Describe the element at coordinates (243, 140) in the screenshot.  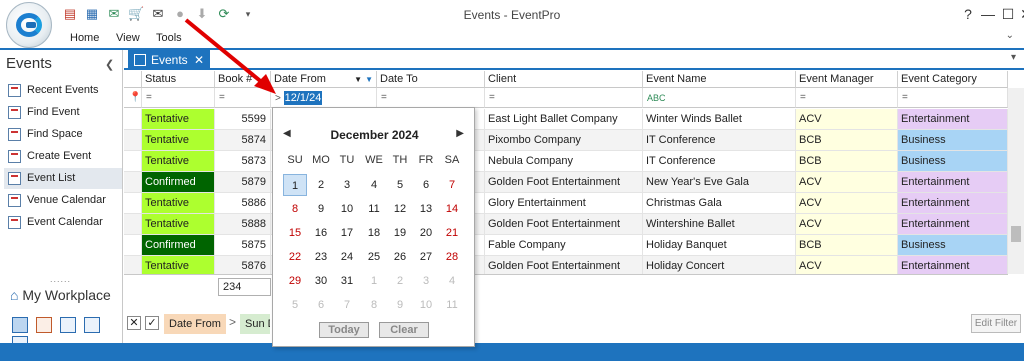
I see `book-cell: 5874` at that location.